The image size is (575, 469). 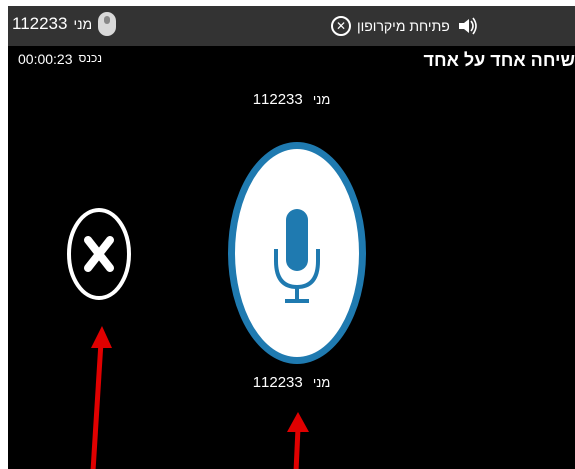 I want to click on end-call-button, so click(x=99, y=254).